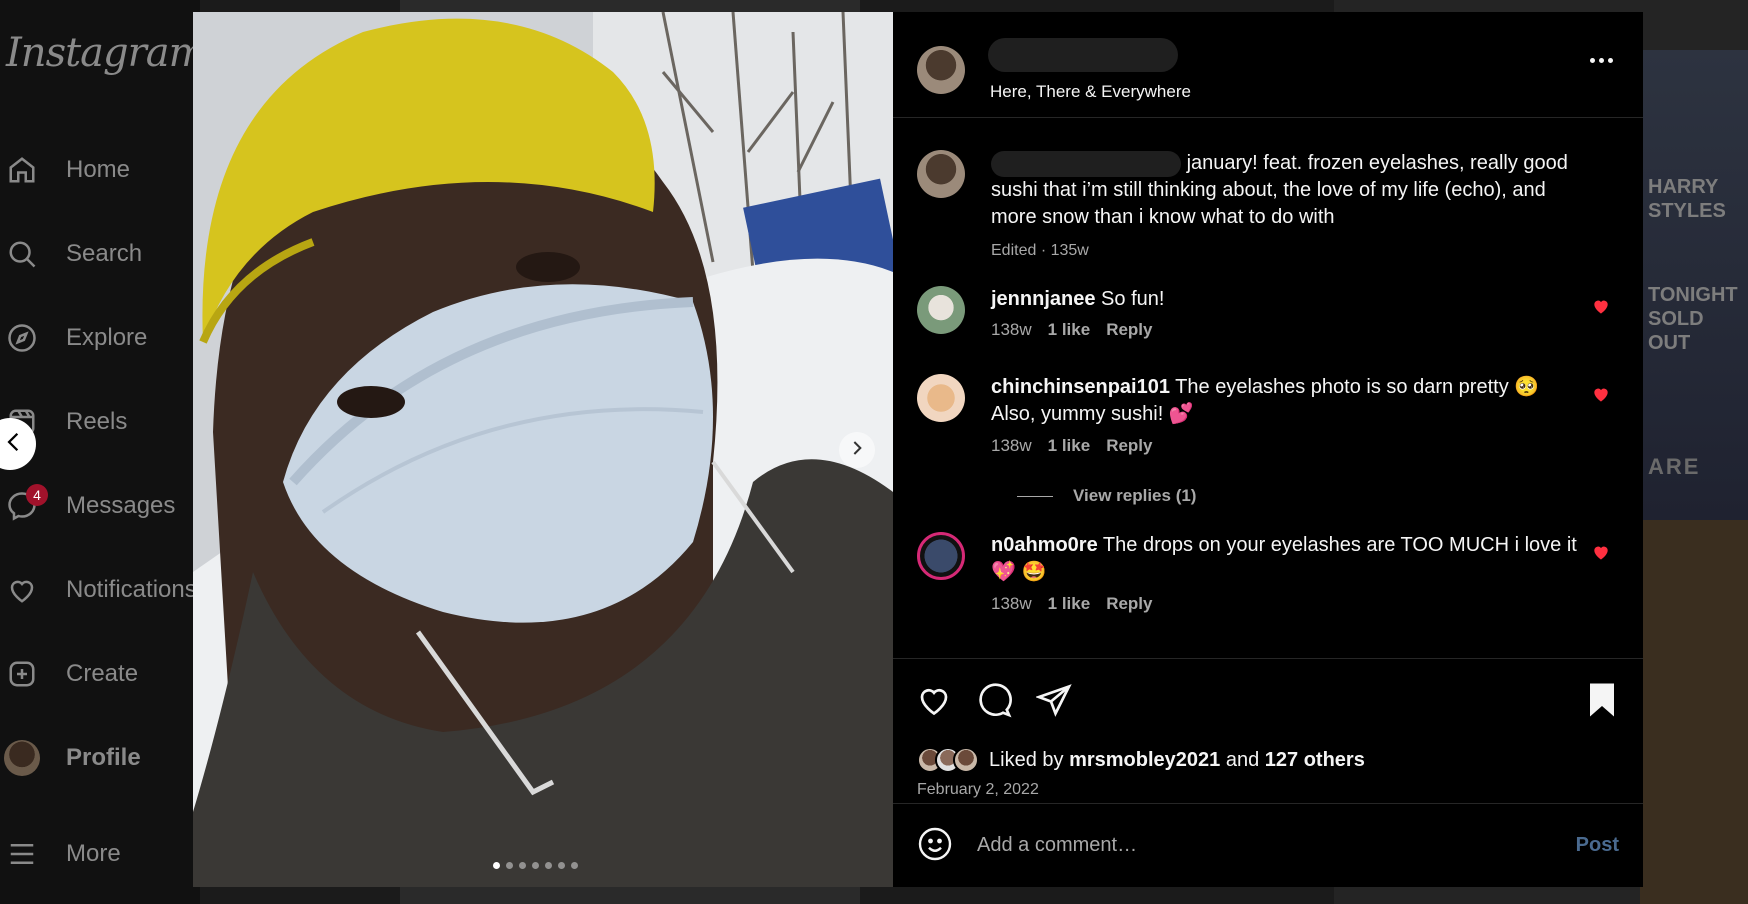 The width and height of the screenshot is (1748, 904). I want to click on poster-text: HARRY STYLES TONIGHT SOLD OUT ARE, so click(1693, 327).